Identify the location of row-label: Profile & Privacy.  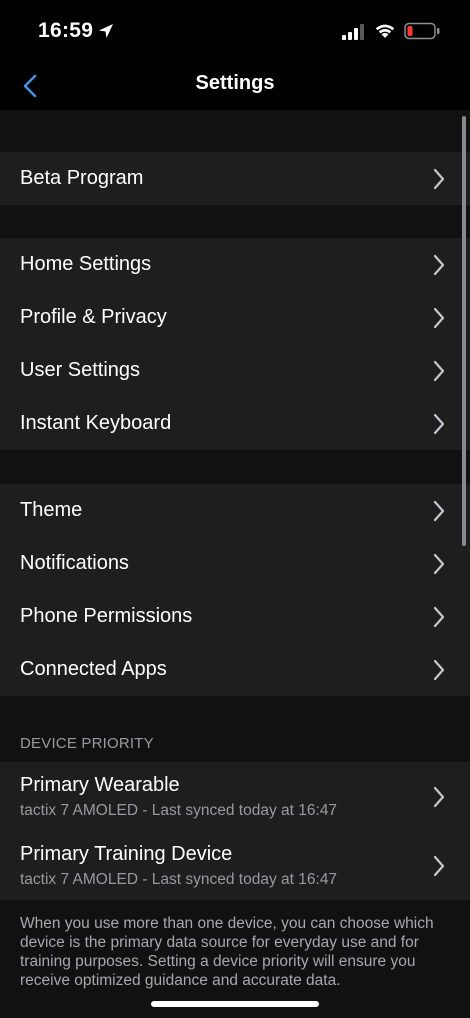
(93, 317).